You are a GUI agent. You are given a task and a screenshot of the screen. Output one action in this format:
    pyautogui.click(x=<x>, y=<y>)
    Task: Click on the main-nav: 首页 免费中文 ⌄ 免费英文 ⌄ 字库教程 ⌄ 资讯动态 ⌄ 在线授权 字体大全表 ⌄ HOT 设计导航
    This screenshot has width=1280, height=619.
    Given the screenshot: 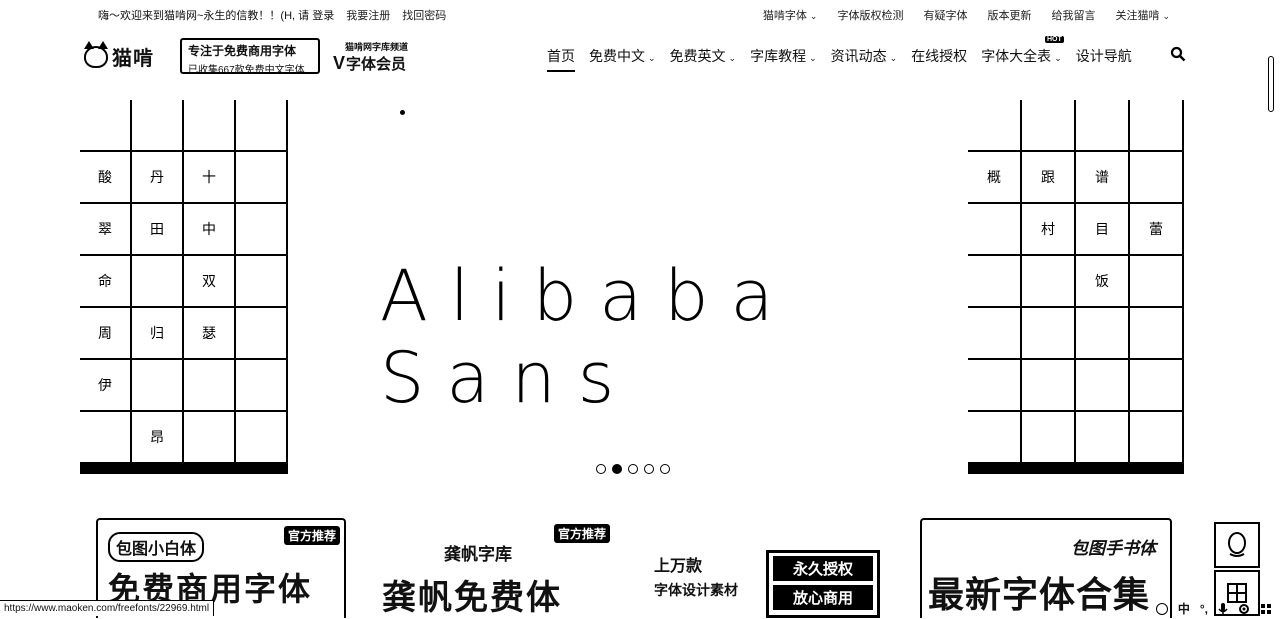 What is the action you would take?
    pyautogui.click(x=839, y=54)
    